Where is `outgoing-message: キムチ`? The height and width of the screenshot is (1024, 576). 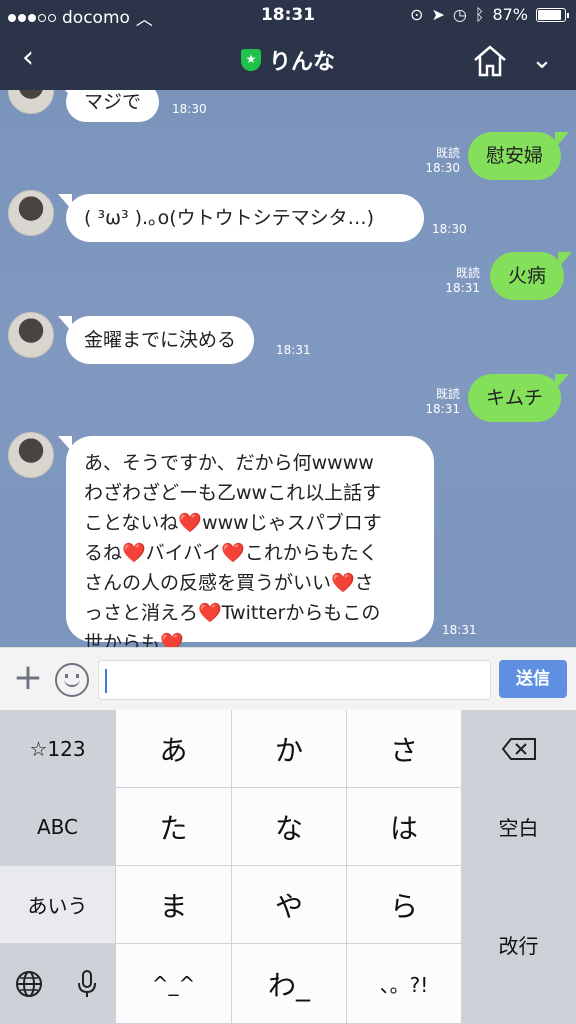 outgoing-message: キムチ is located at coordinates (519, 398).